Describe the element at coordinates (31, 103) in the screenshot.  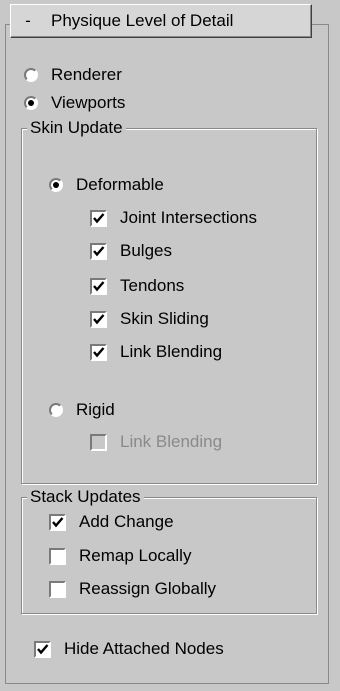
I see `viewports-radio` at that location.